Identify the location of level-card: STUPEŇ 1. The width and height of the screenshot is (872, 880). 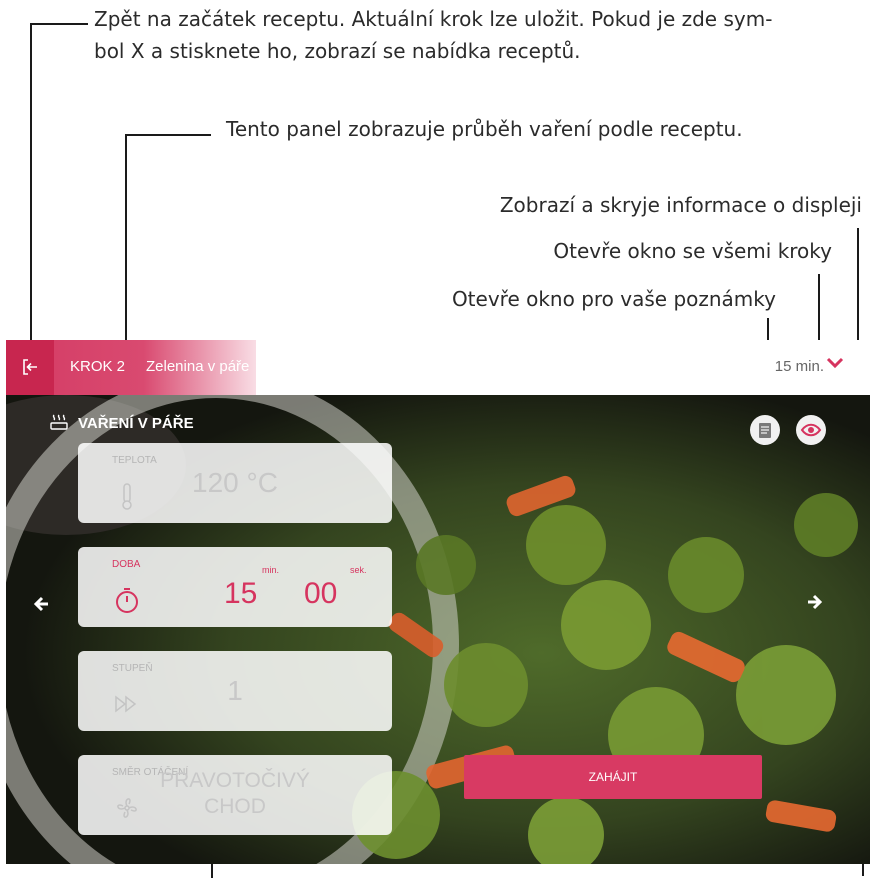
(235, 691).